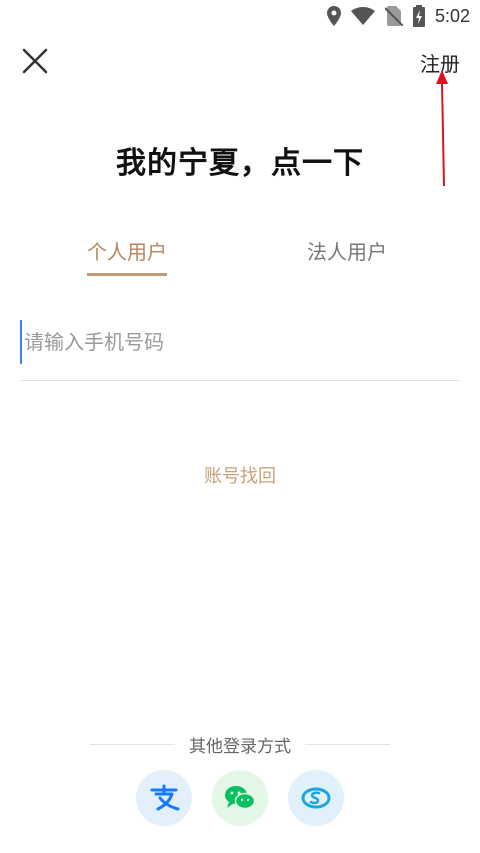  Describe the element at coordinates (362, 16) in the screenshot. I see `wifi-icon` at that location.